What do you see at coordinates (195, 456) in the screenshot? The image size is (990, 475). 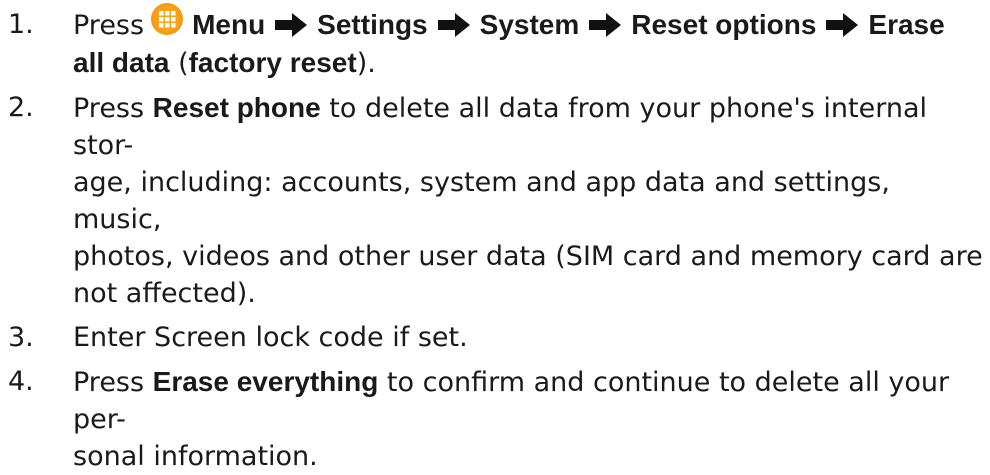 I see `step-text-line: sonal information.` at bounding box center [195, 456].